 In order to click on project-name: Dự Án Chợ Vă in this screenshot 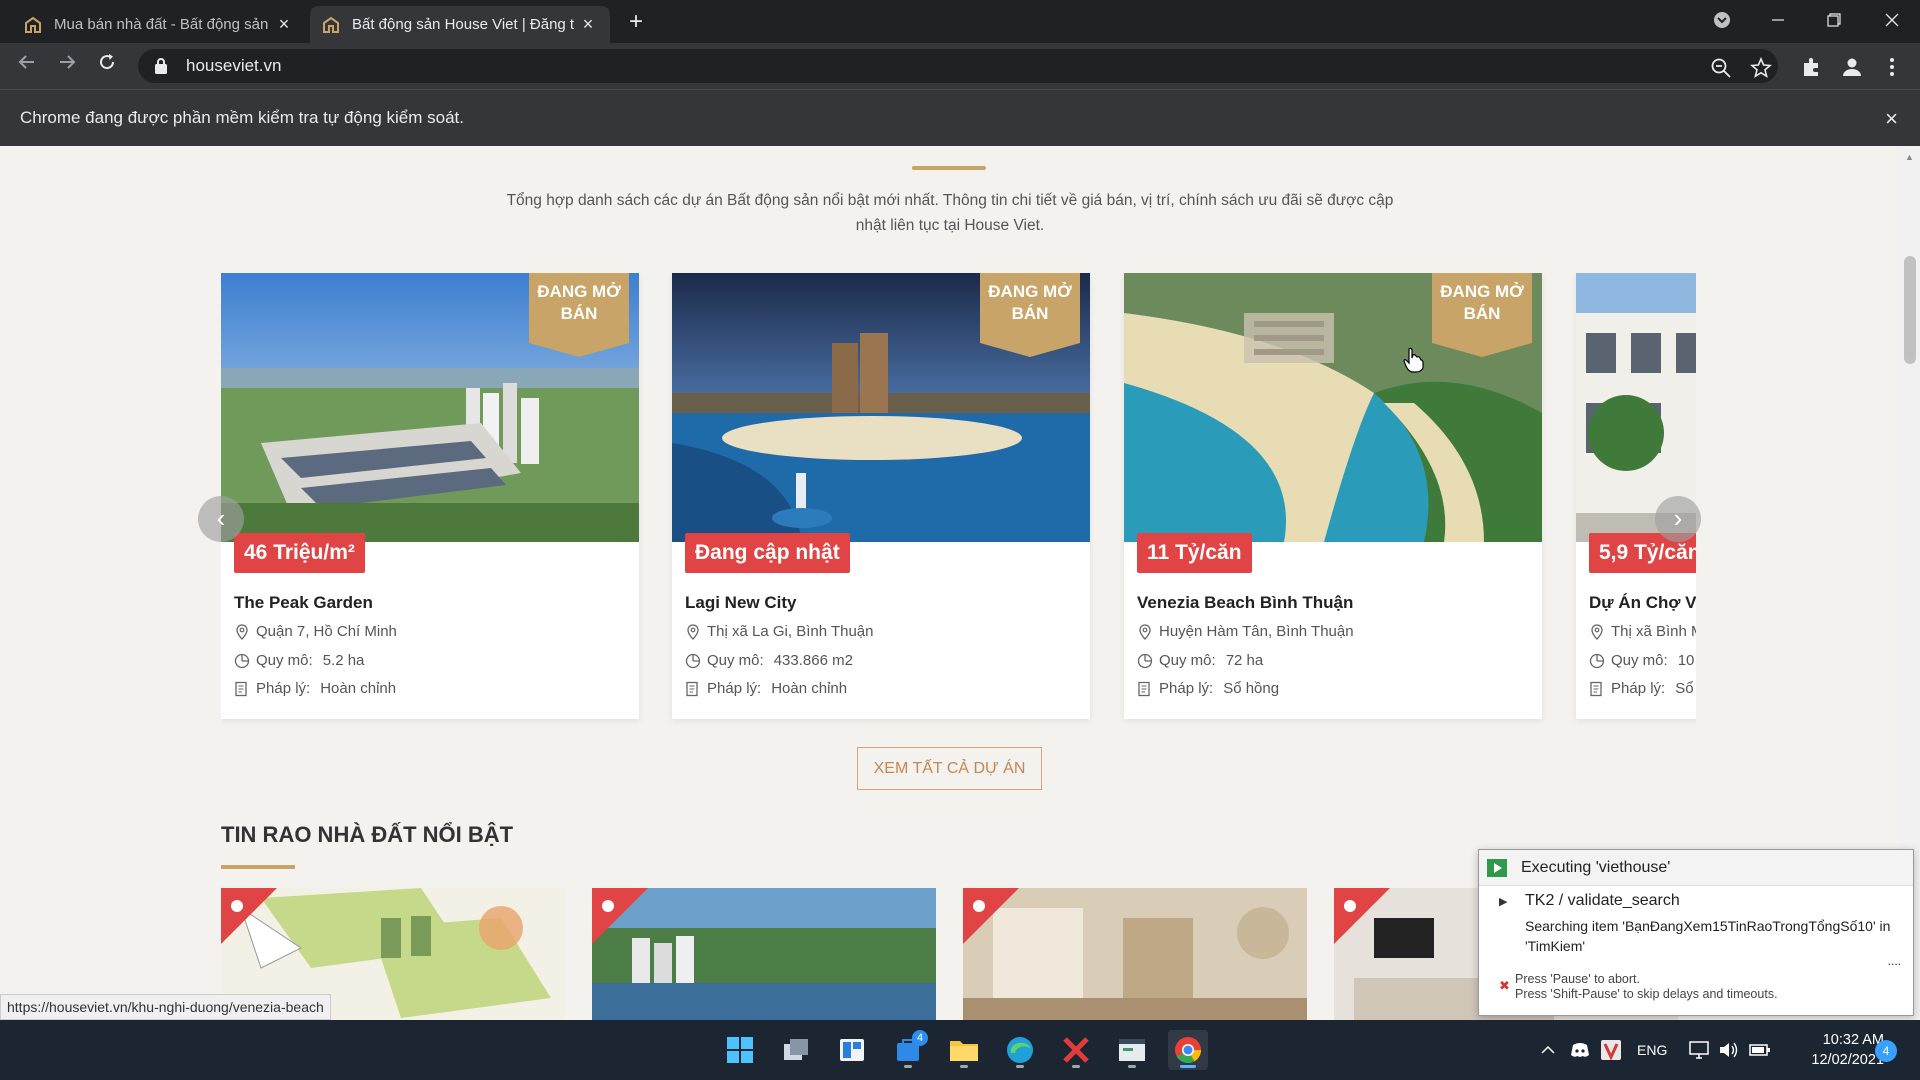, I will do `click(1642, 603)`.